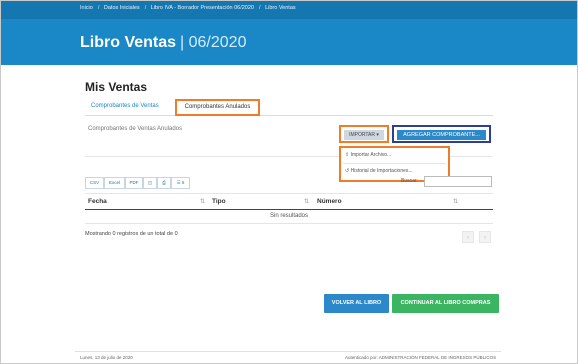 The height and width of the screenshot is (364, 578). What do you see at coordinates (128, 42) in the screenshot?
I see `page-title-text: Libro Ventas` at bounding box center [128, 42].